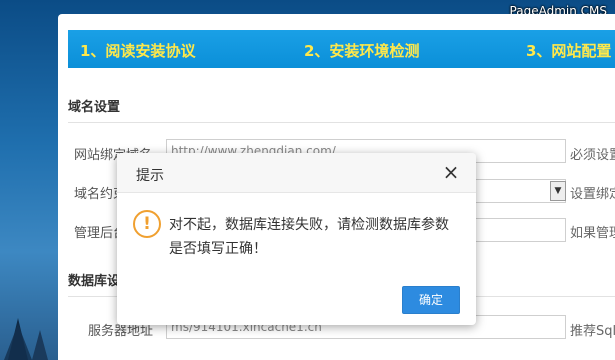 This screenshot has width=615, height=360. What do you see at coordinates (147, 224) in the screenshot?
I see `warning-icon: !` at bounding box center [147, 224].